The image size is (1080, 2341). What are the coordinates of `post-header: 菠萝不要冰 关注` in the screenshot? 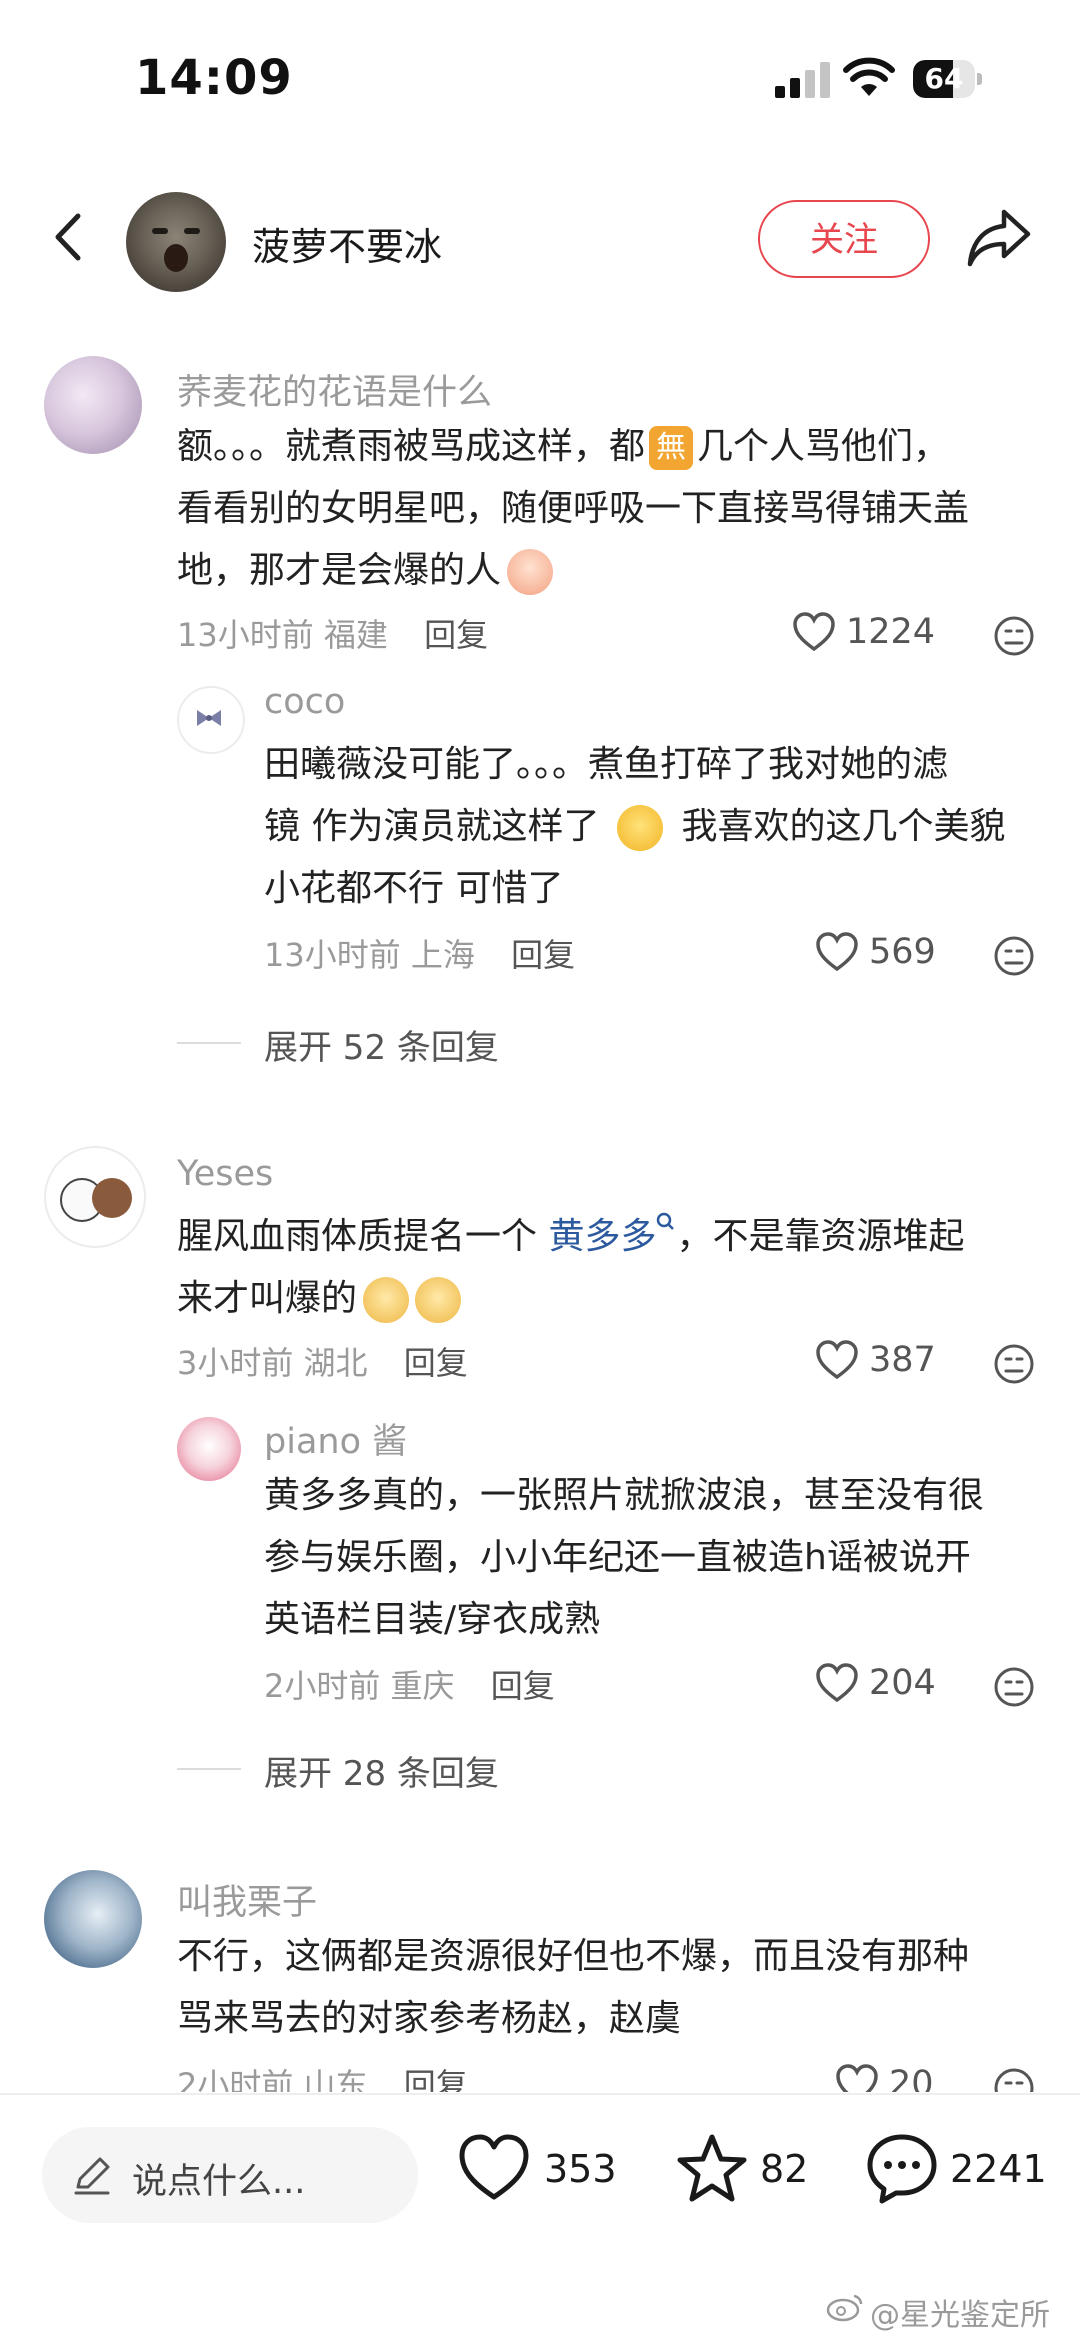 It's located at (540, 240).